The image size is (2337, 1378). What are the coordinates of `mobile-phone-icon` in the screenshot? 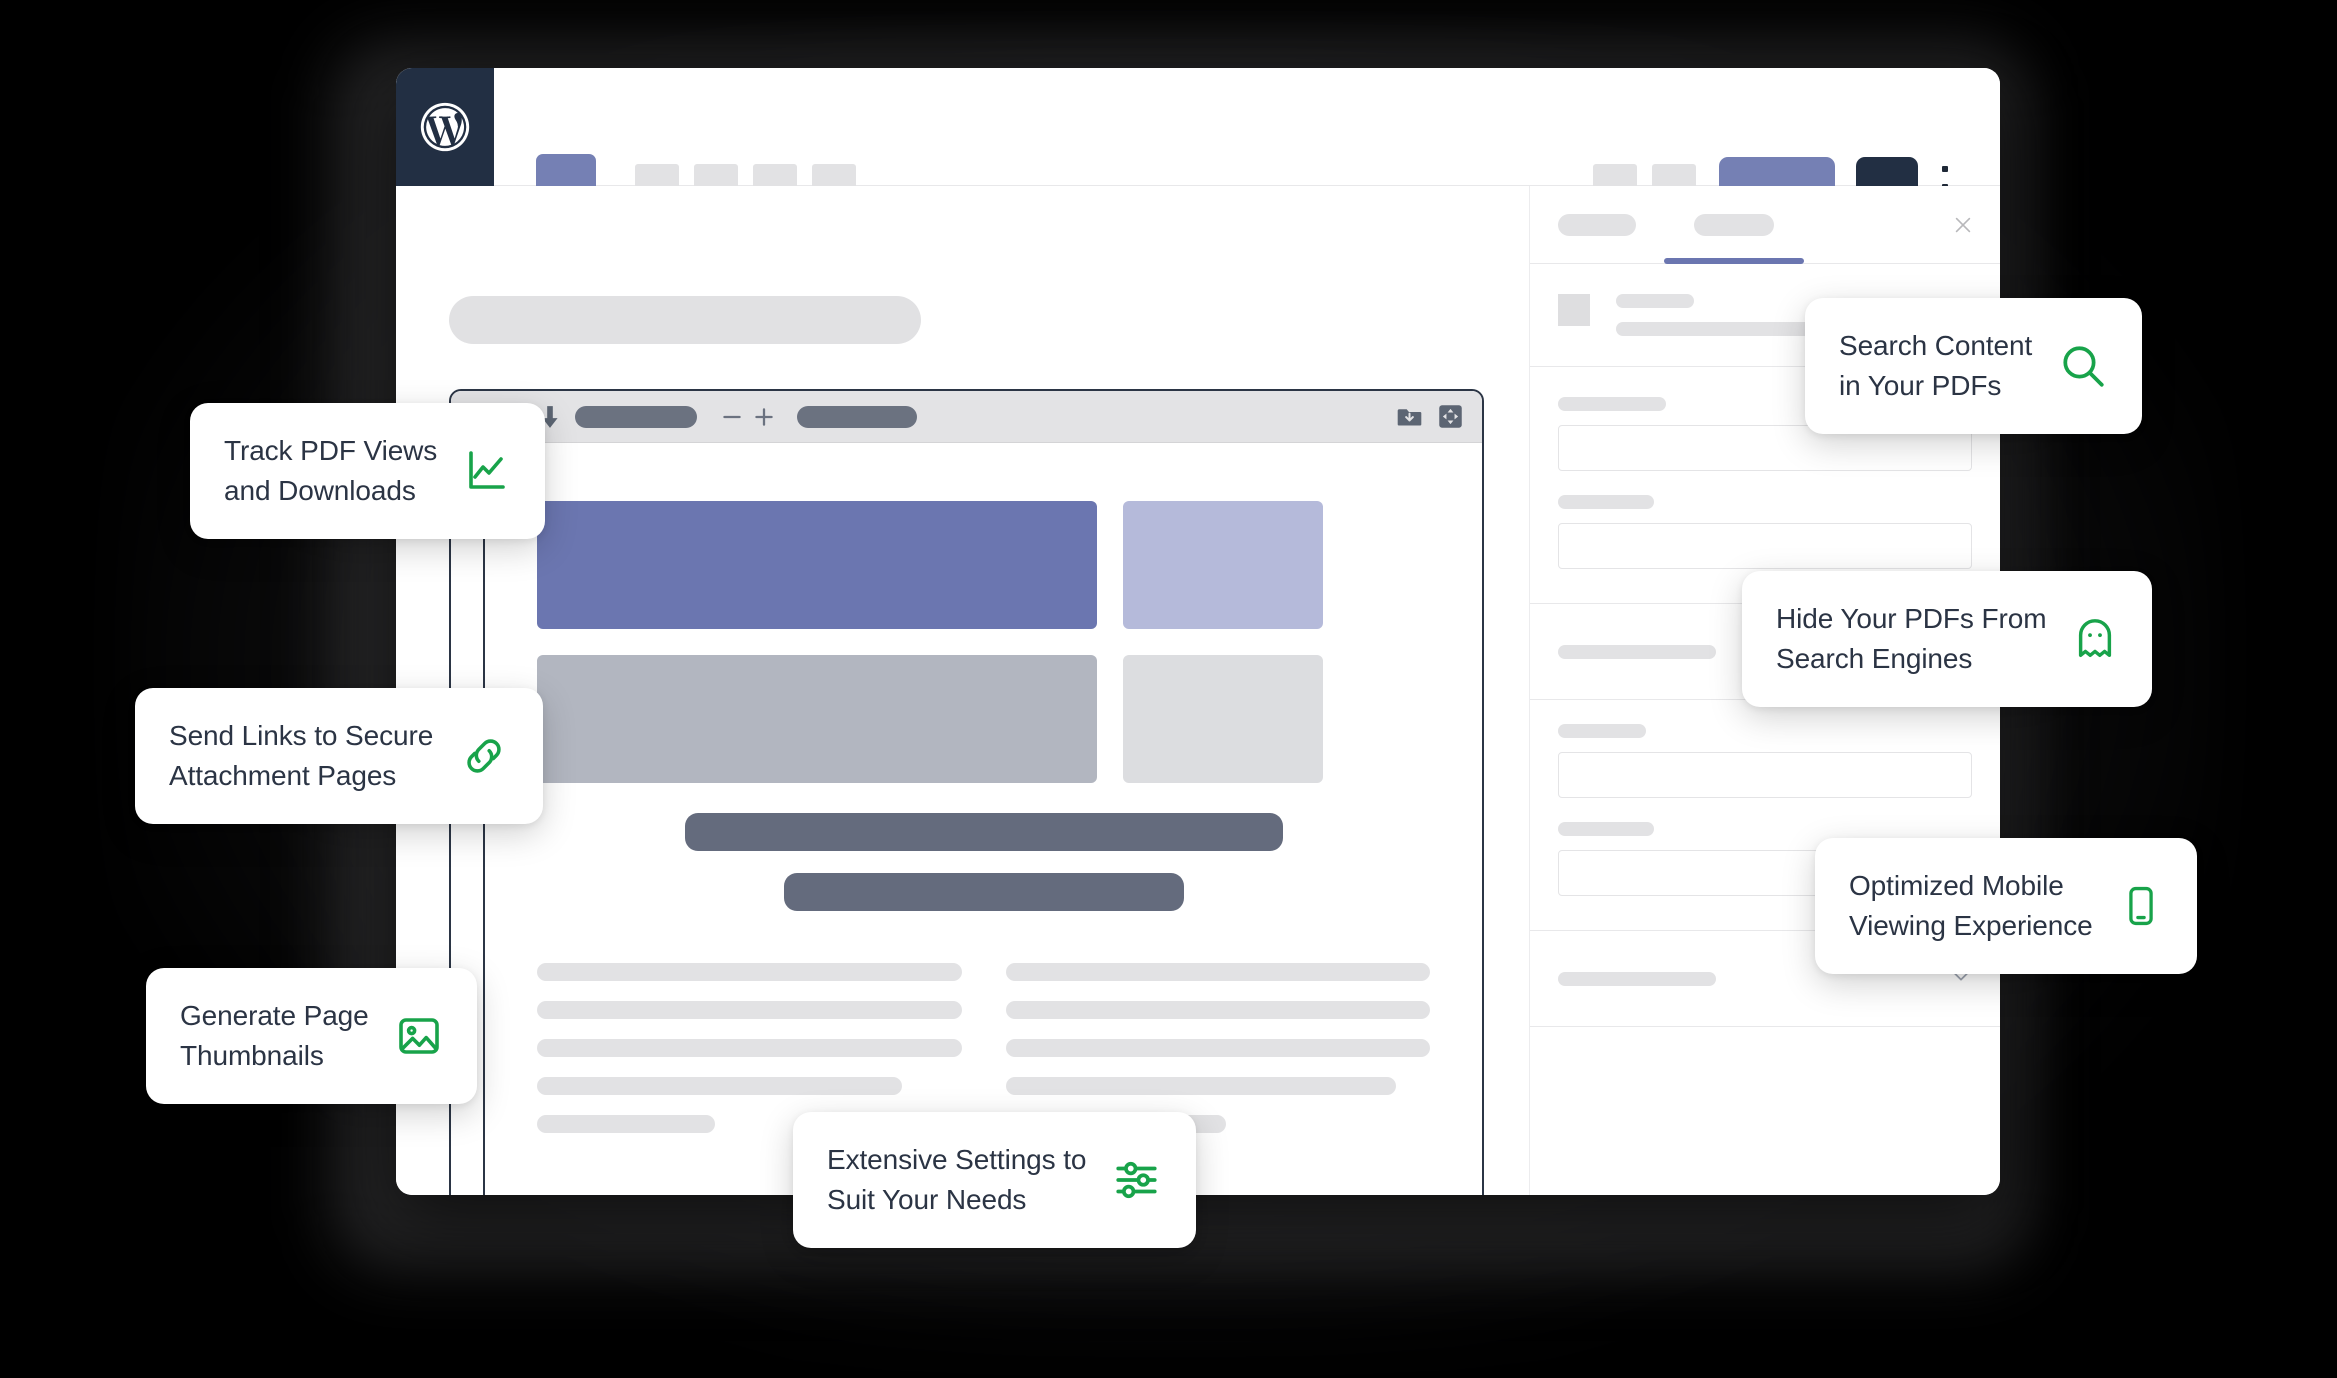 It's located at (2141, 906).